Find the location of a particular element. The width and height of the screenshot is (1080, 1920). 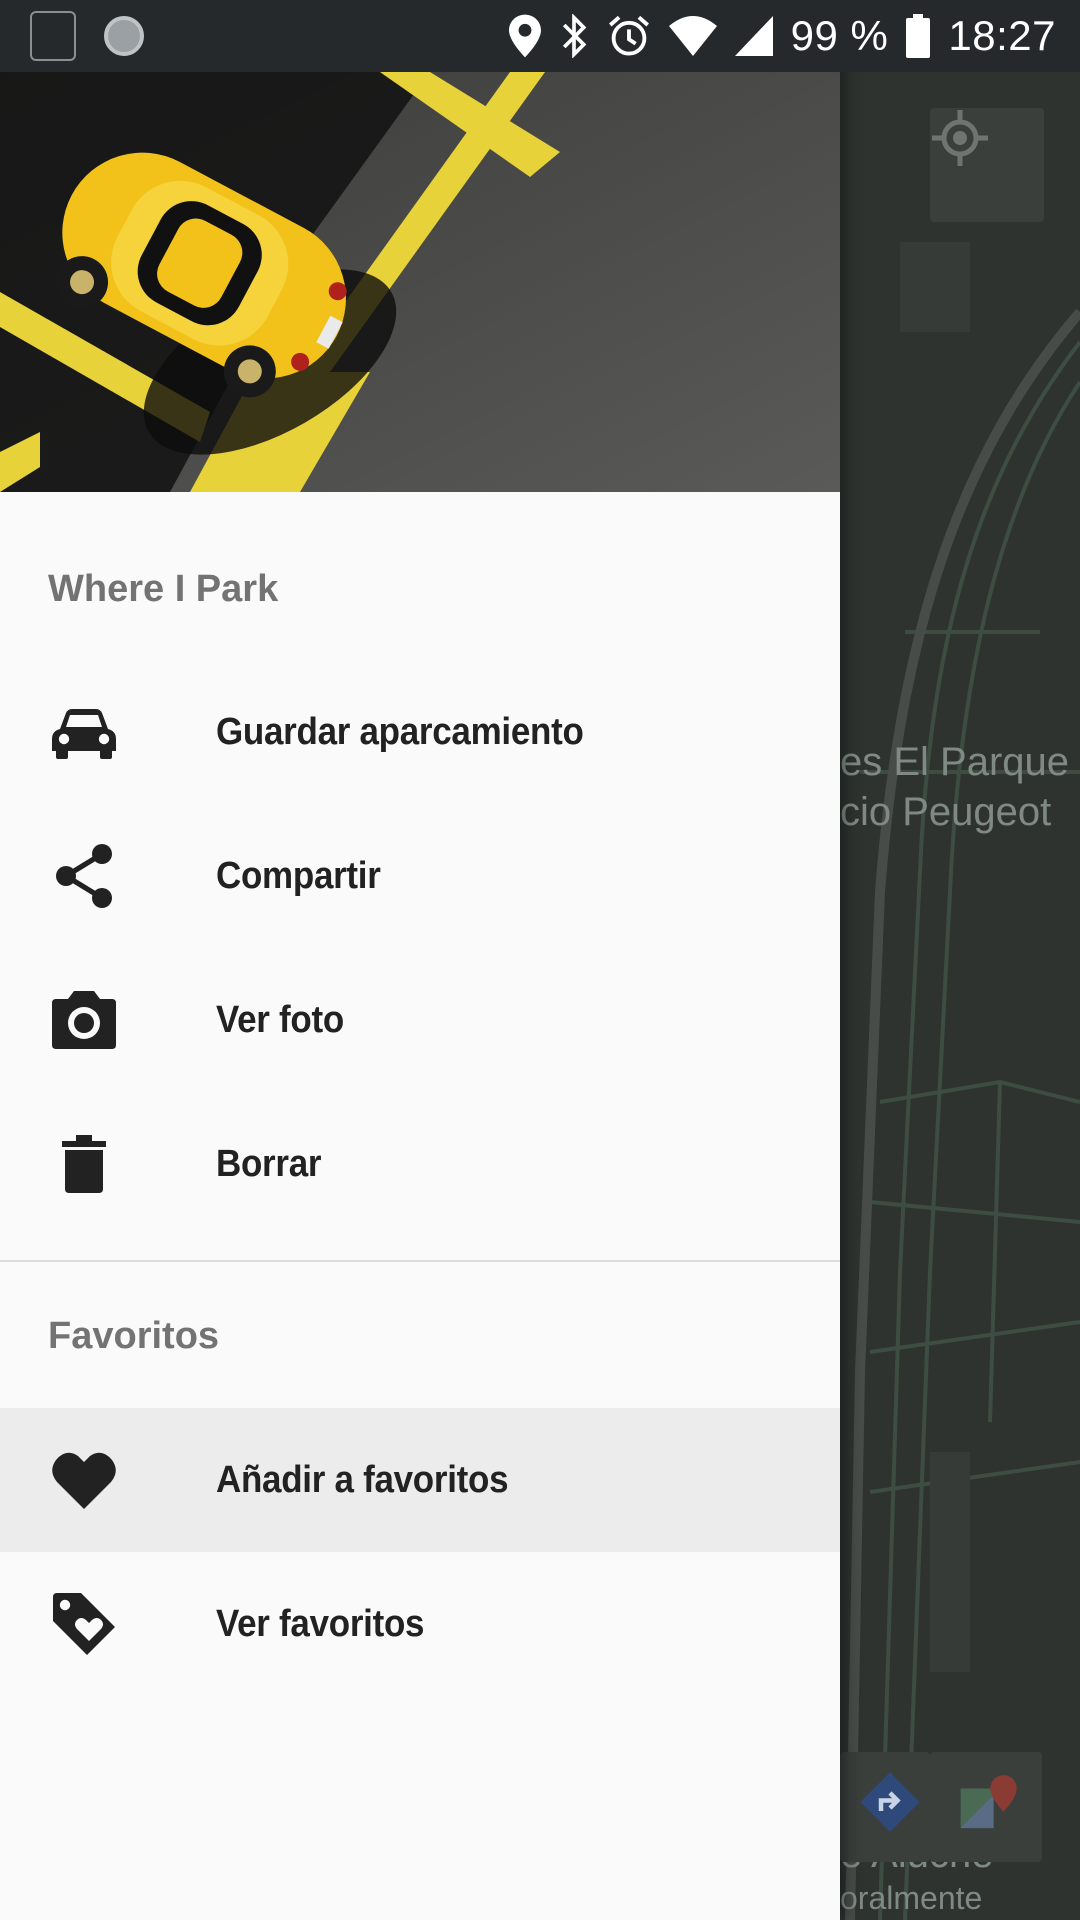

menu-item-label: Guardar aparcamiento is located at coordinates (400, 731).